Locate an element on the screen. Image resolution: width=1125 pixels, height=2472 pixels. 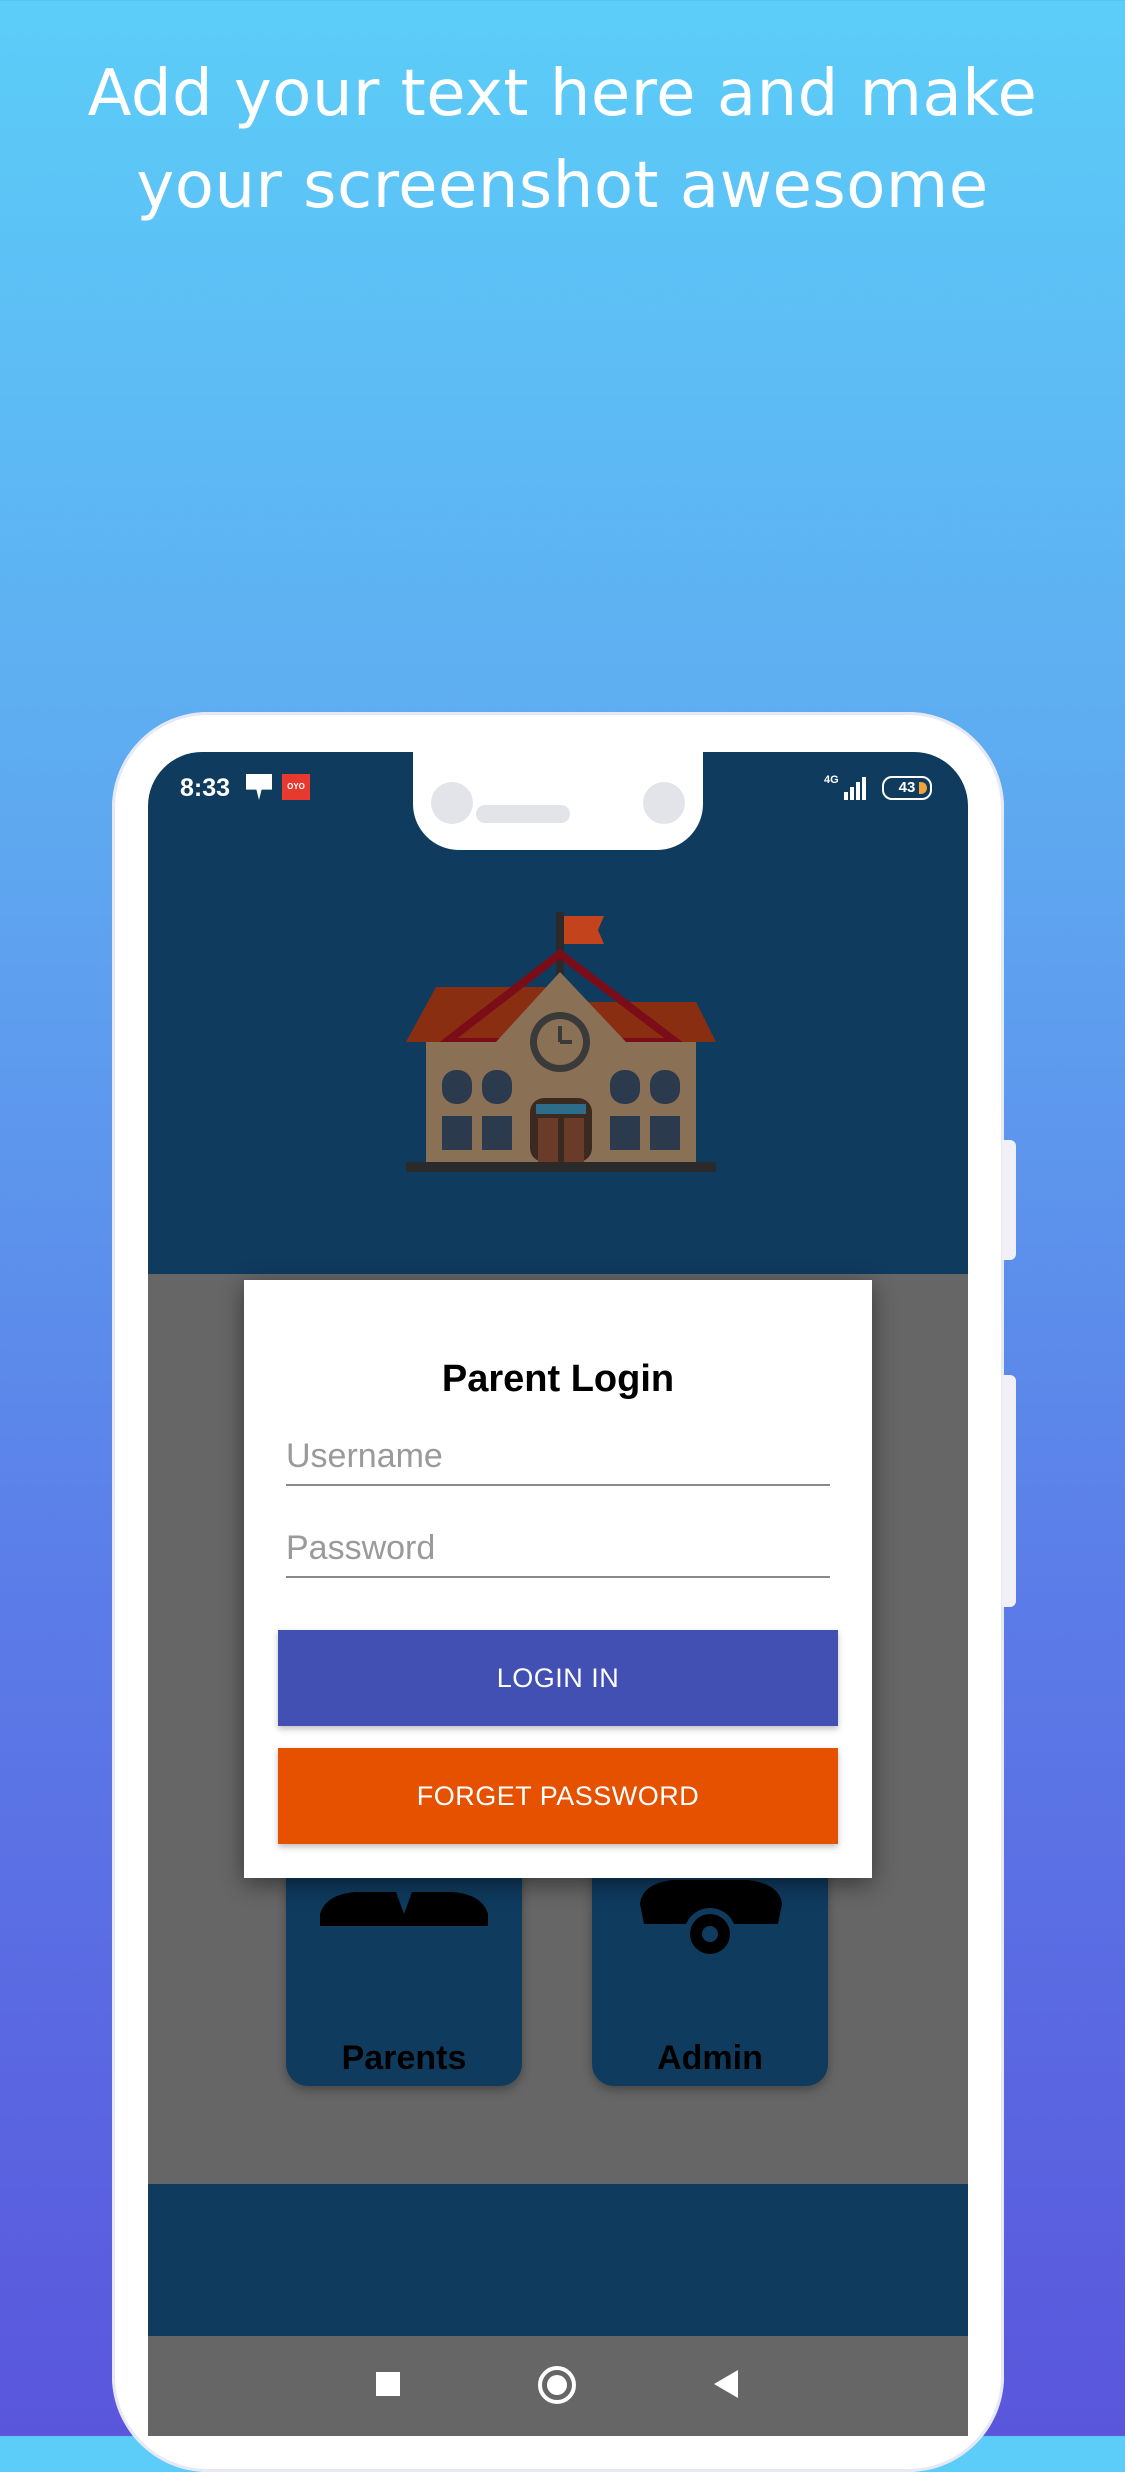
speaker-grille is located at coordinates (523, 814).